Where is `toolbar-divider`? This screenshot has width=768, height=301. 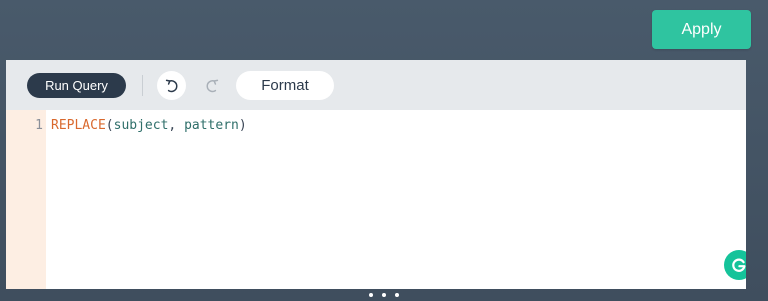 toolbar-divider is located at coordinates (142, 85).